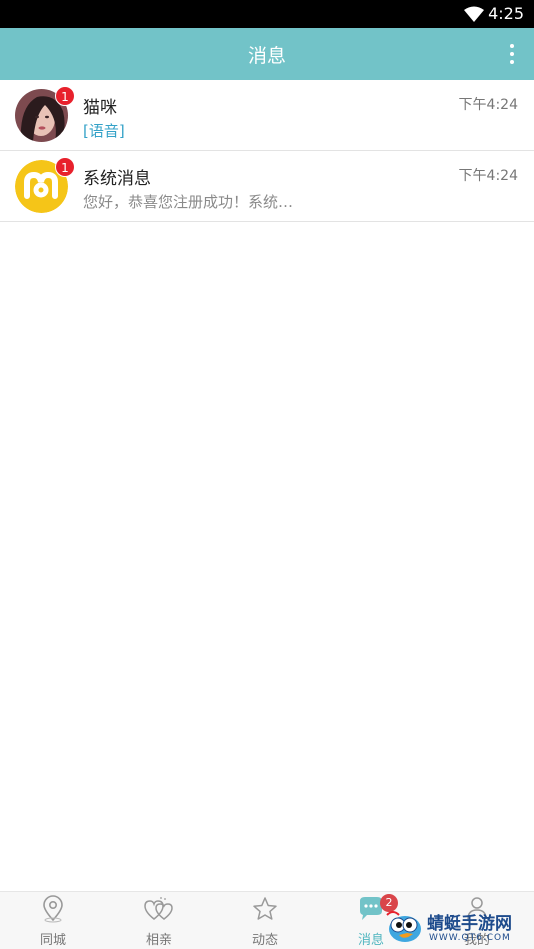 The width and height of the screenshot is (534, 949). I want to click on tab-moments: 动态, so click(265, 920).